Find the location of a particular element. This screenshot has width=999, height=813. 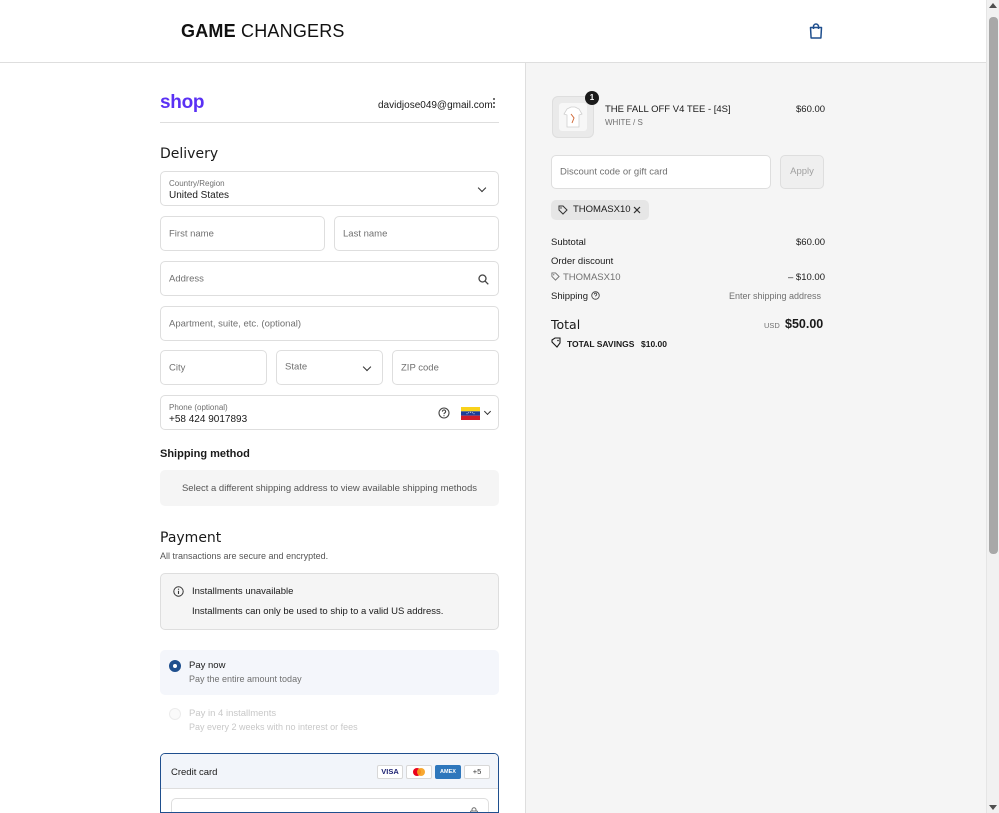

shipping-value: Enter shipping address is located at coordinates (775, 296).